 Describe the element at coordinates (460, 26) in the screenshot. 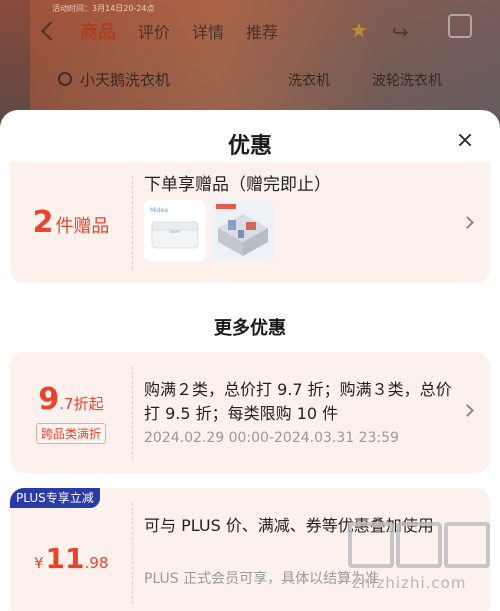

I see `cart-icon` at that location.